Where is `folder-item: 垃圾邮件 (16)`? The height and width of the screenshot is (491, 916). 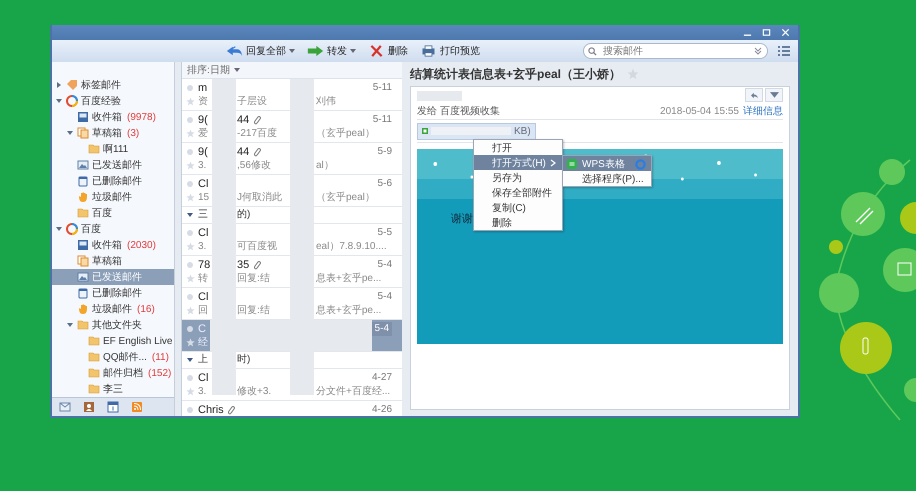 folder-item: 垃圾邮件 (16) is located at coordinates (113, 309).